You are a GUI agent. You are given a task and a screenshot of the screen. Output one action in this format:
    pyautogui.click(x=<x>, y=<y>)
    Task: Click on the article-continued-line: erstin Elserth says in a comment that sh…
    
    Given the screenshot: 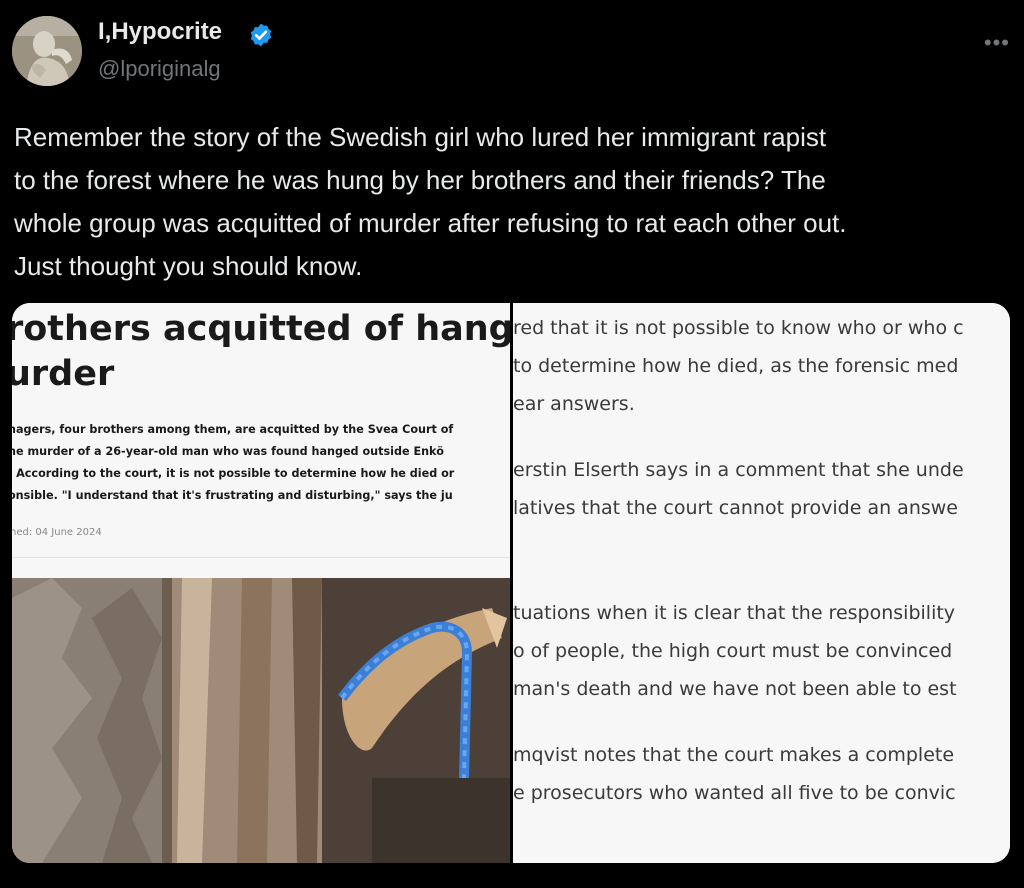 What is the action you would take?
    pyautogui.click(x=738, y=470)
    